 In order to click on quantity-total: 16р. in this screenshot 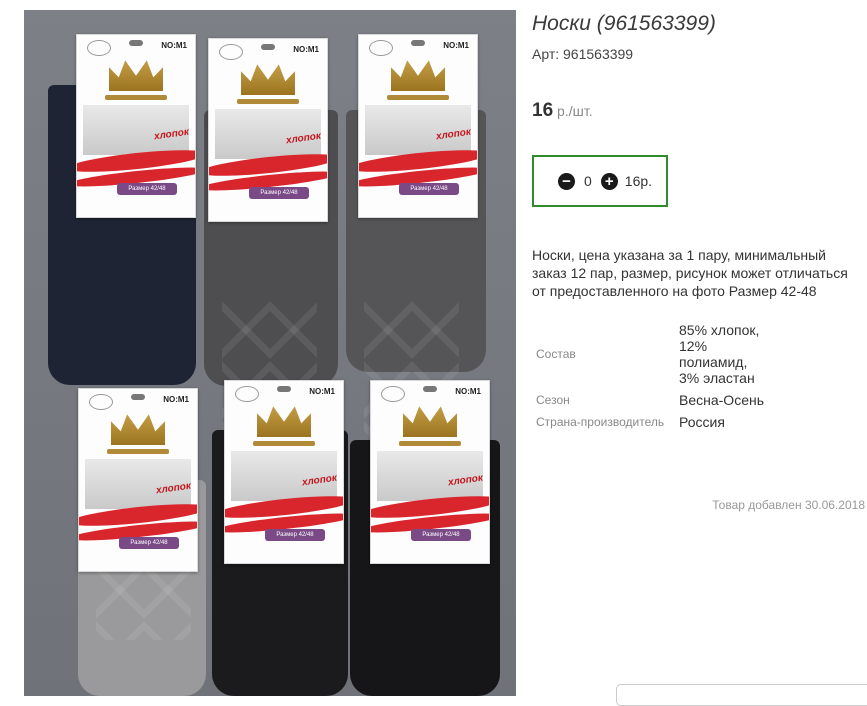, I will do `click(638, 181)`.